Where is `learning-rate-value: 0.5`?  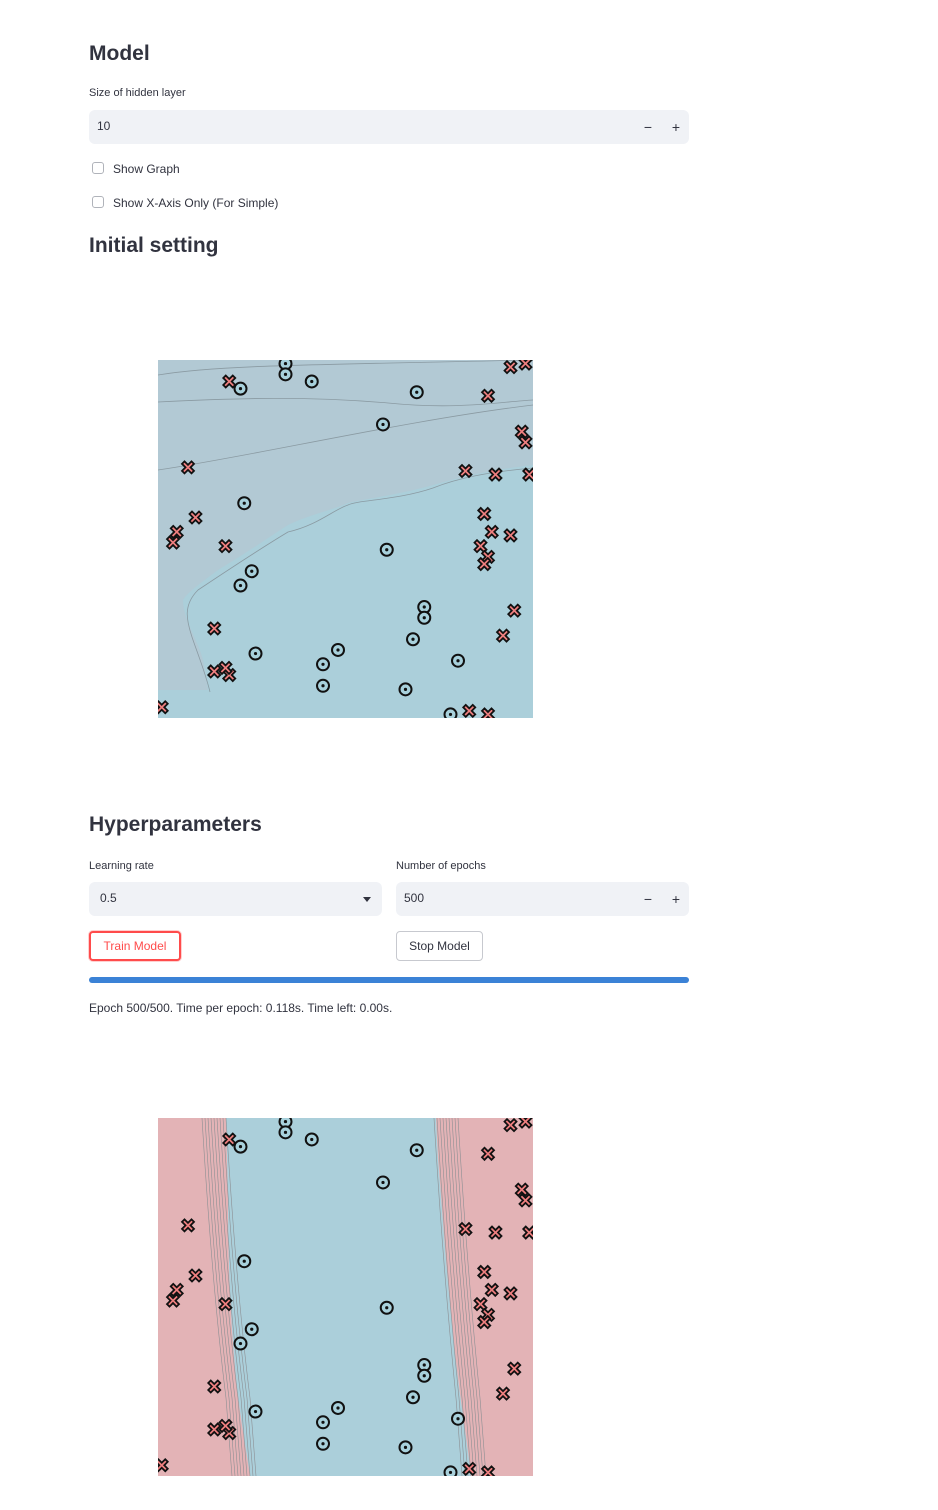 learning-rate-value: 0.5 is located at coordinates (108, 898).